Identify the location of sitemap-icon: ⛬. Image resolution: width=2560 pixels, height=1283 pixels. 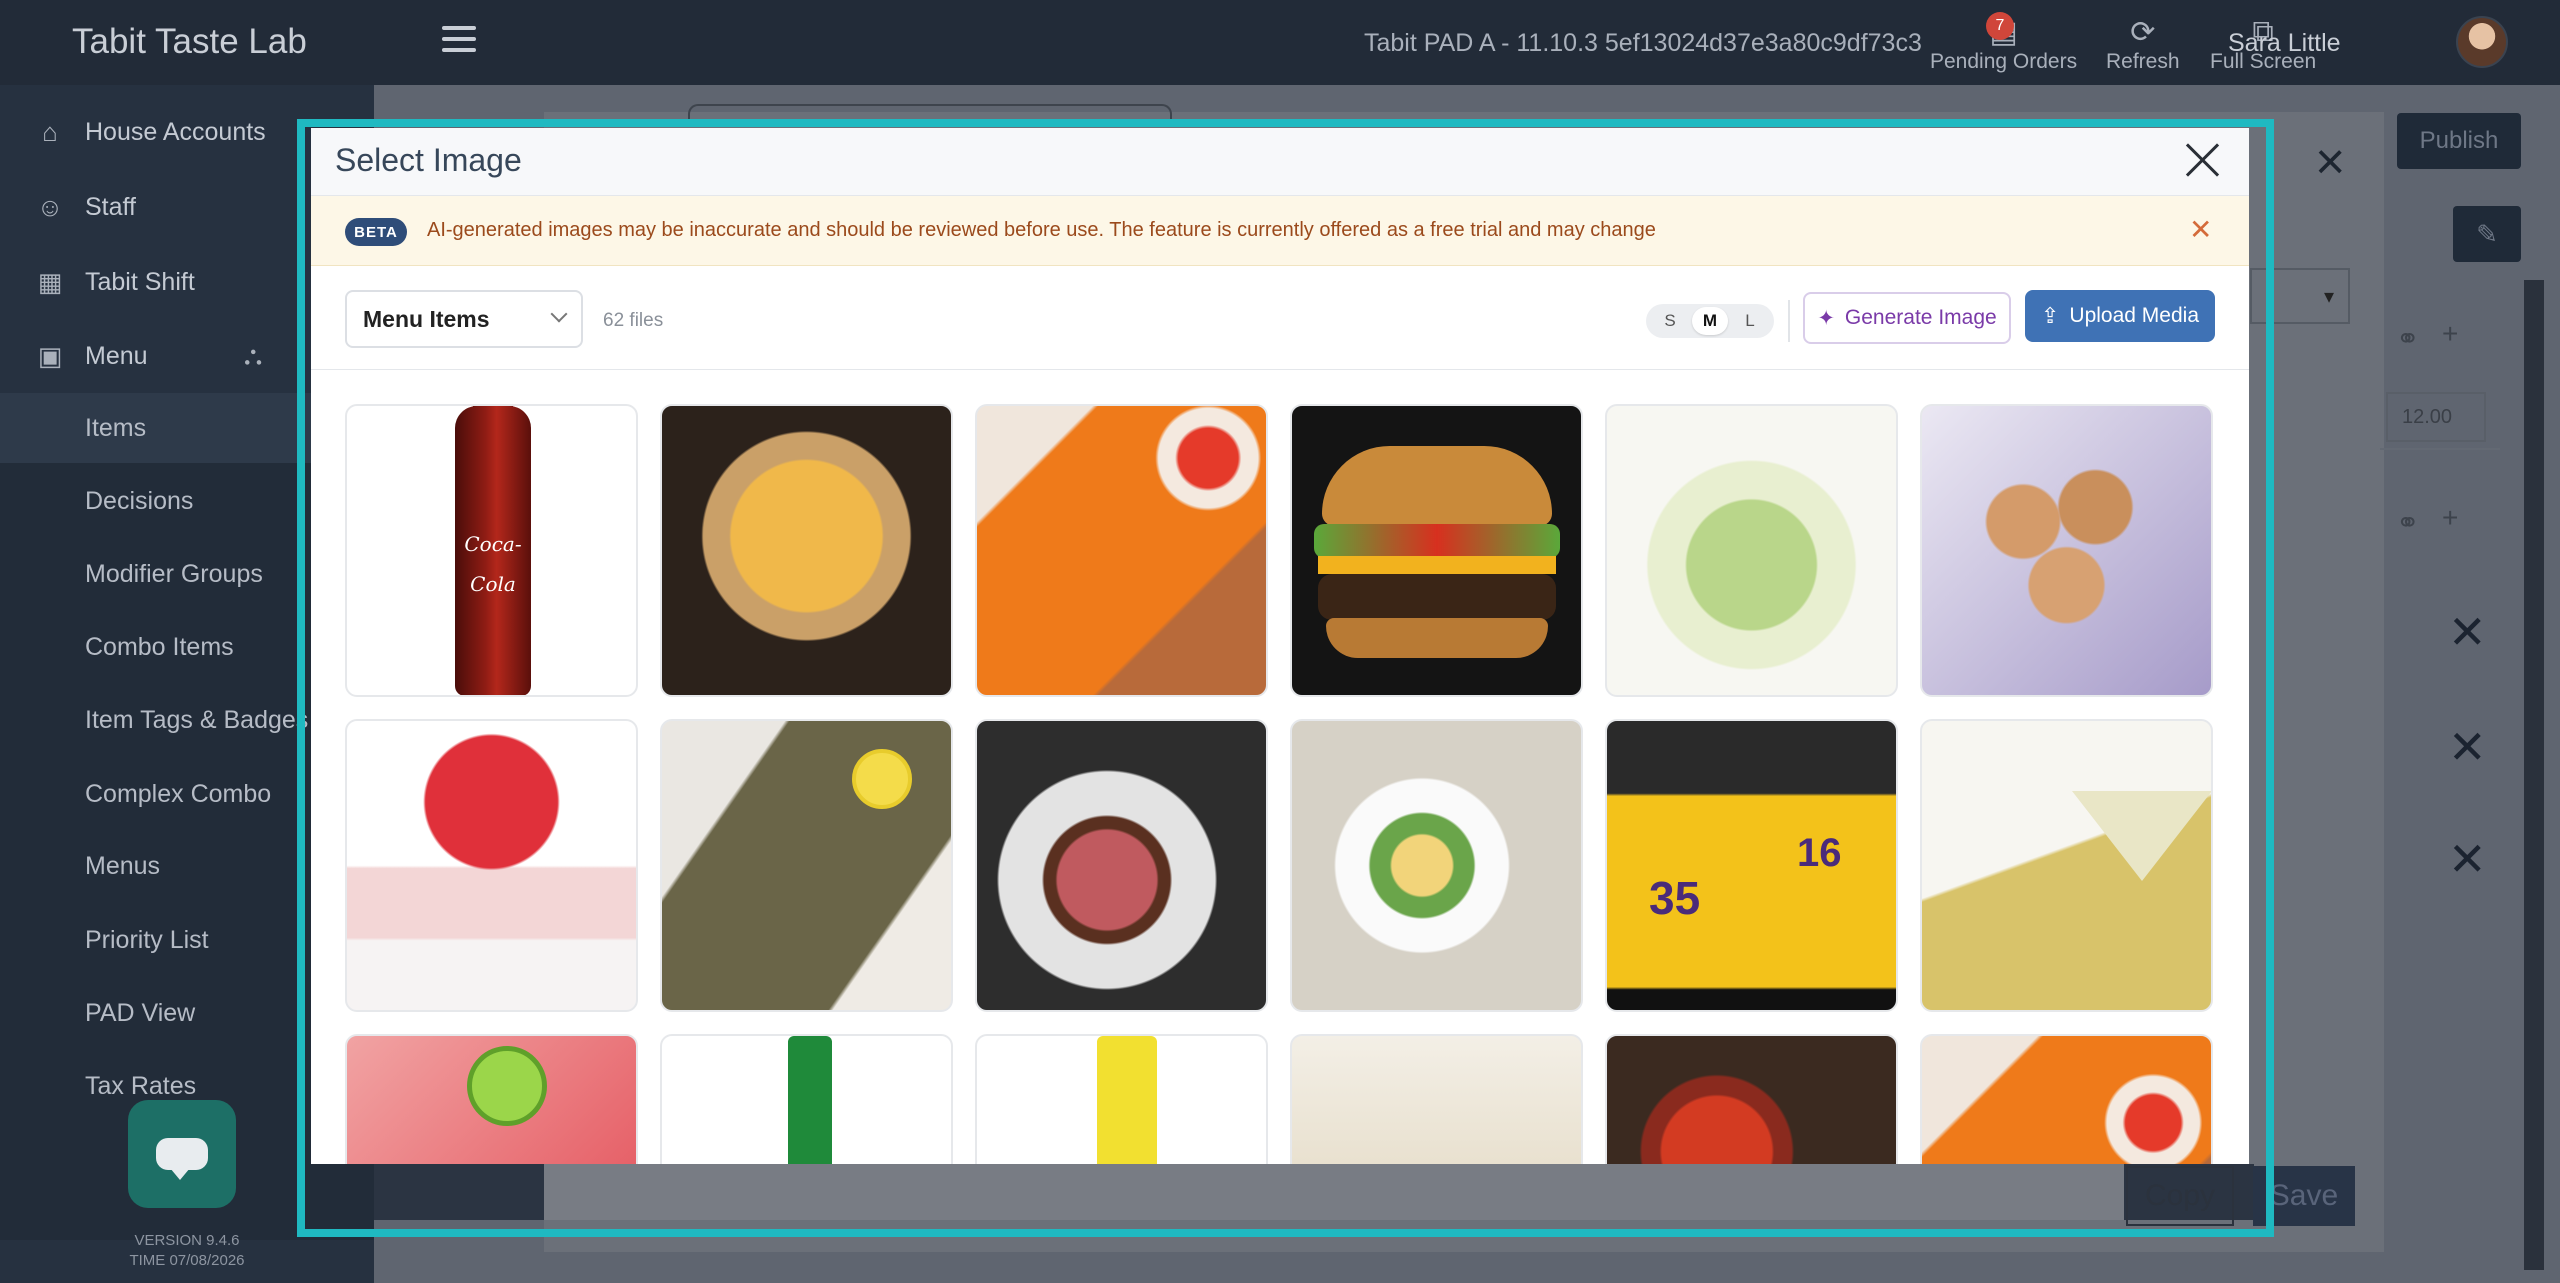
(253, 356).